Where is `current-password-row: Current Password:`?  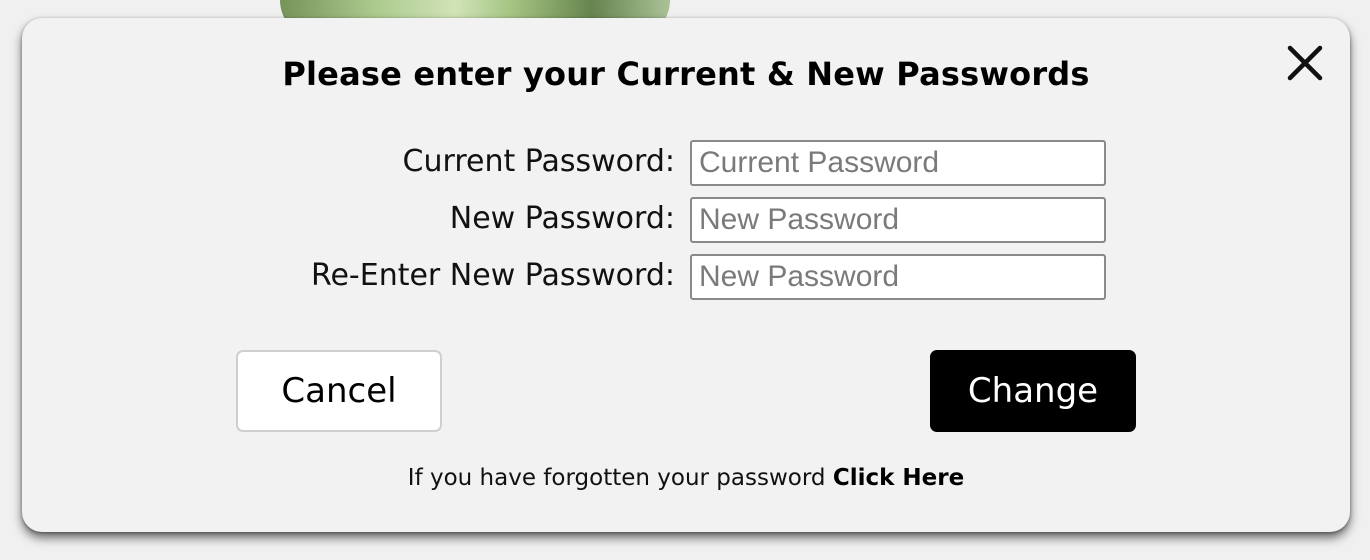 current-password-row: Current Password: is located at coordinates (686, 164).